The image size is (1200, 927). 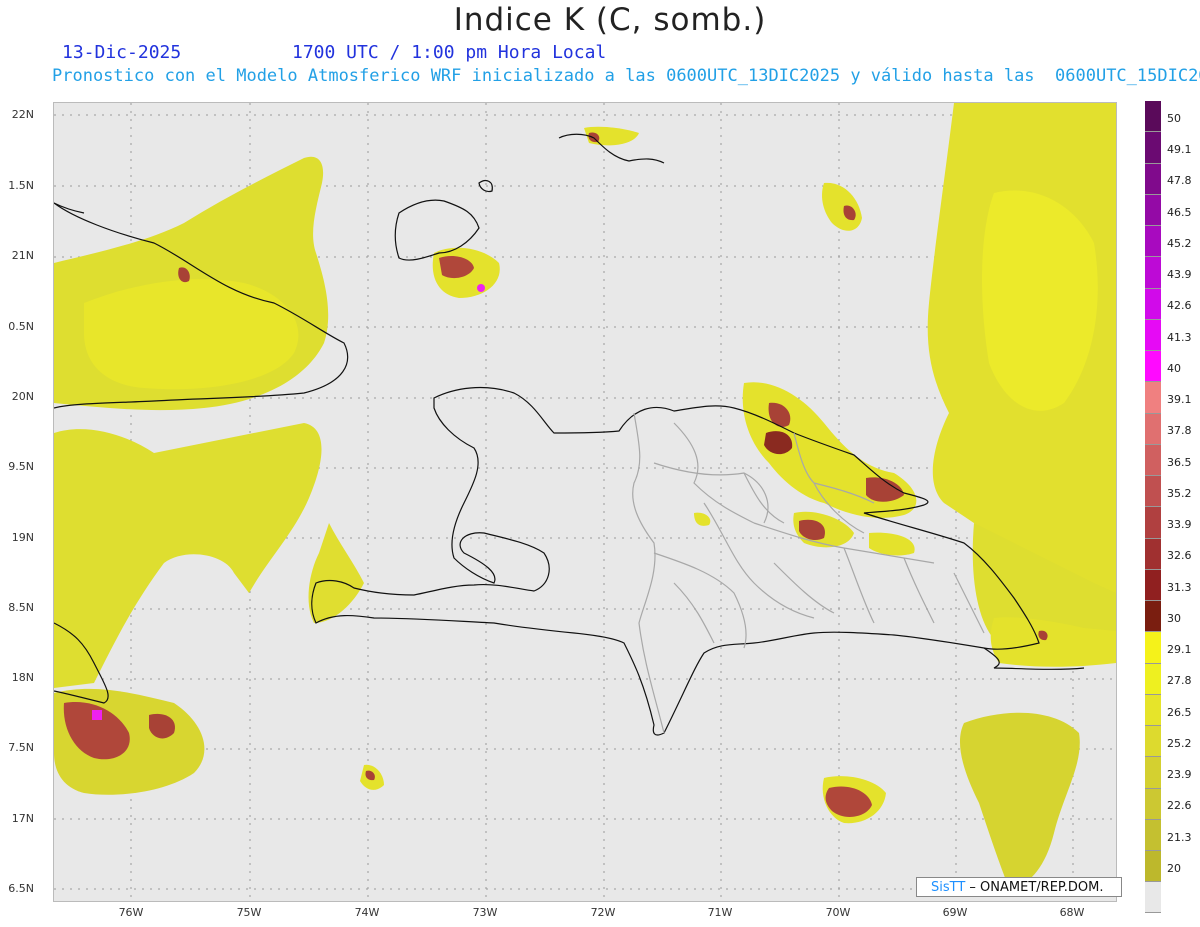 I want to click on forecast-time: 1700 UTC / 1:00 pm Hora Local, so click(x=449, y=52).